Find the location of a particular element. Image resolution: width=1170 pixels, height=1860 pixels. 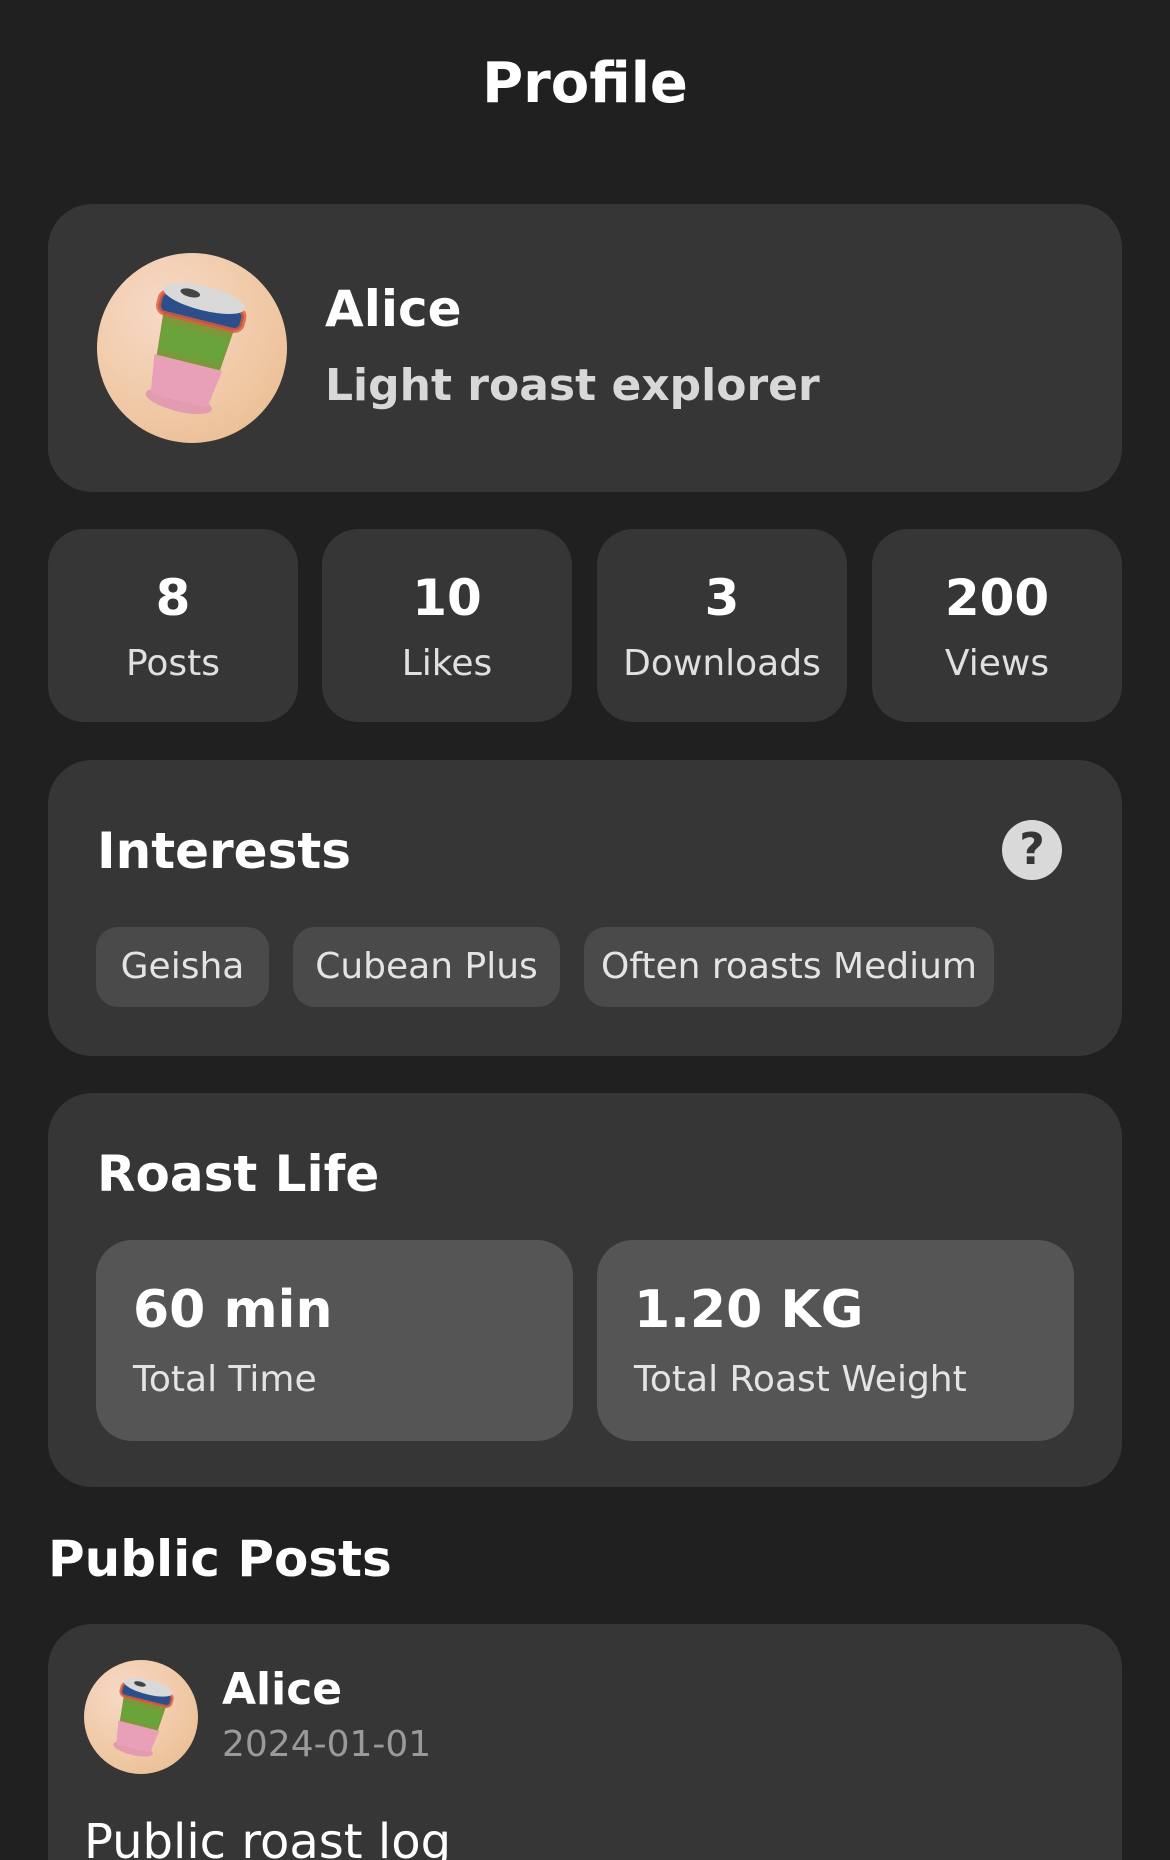

stat-value: 3 is located at coordinates (722, 598).